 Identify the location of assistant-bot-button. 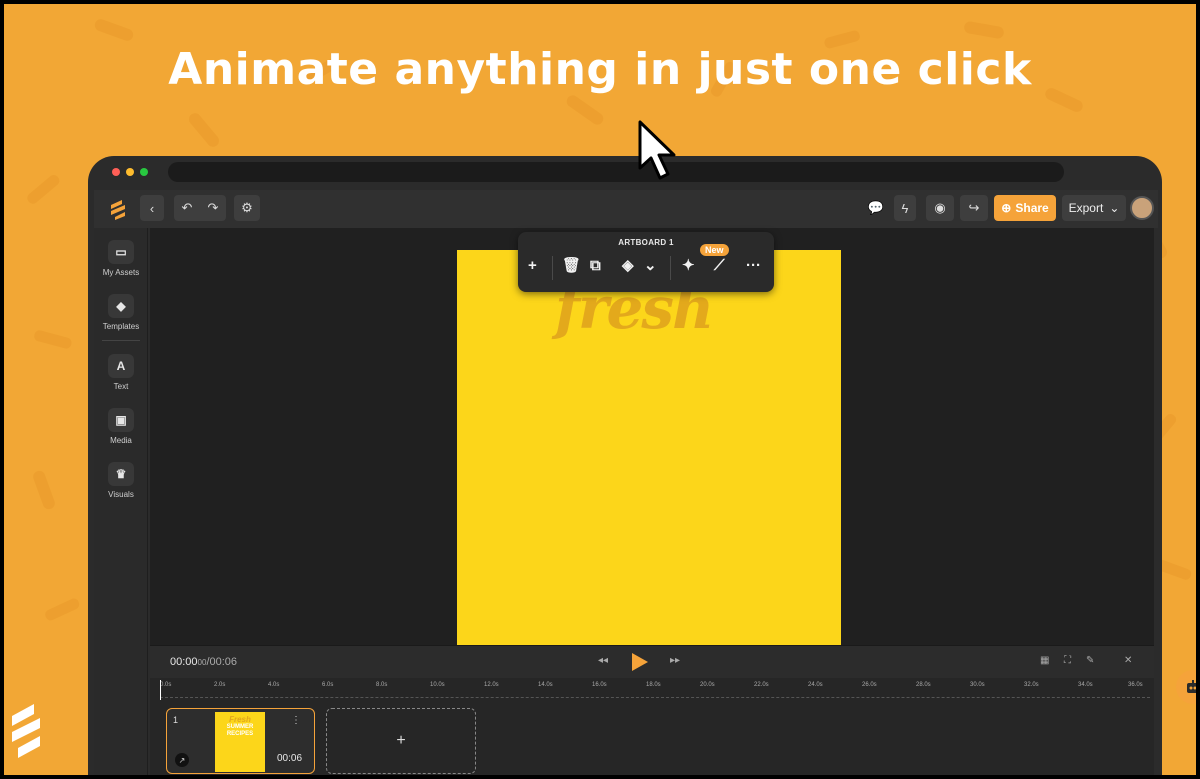
(1186, 687).